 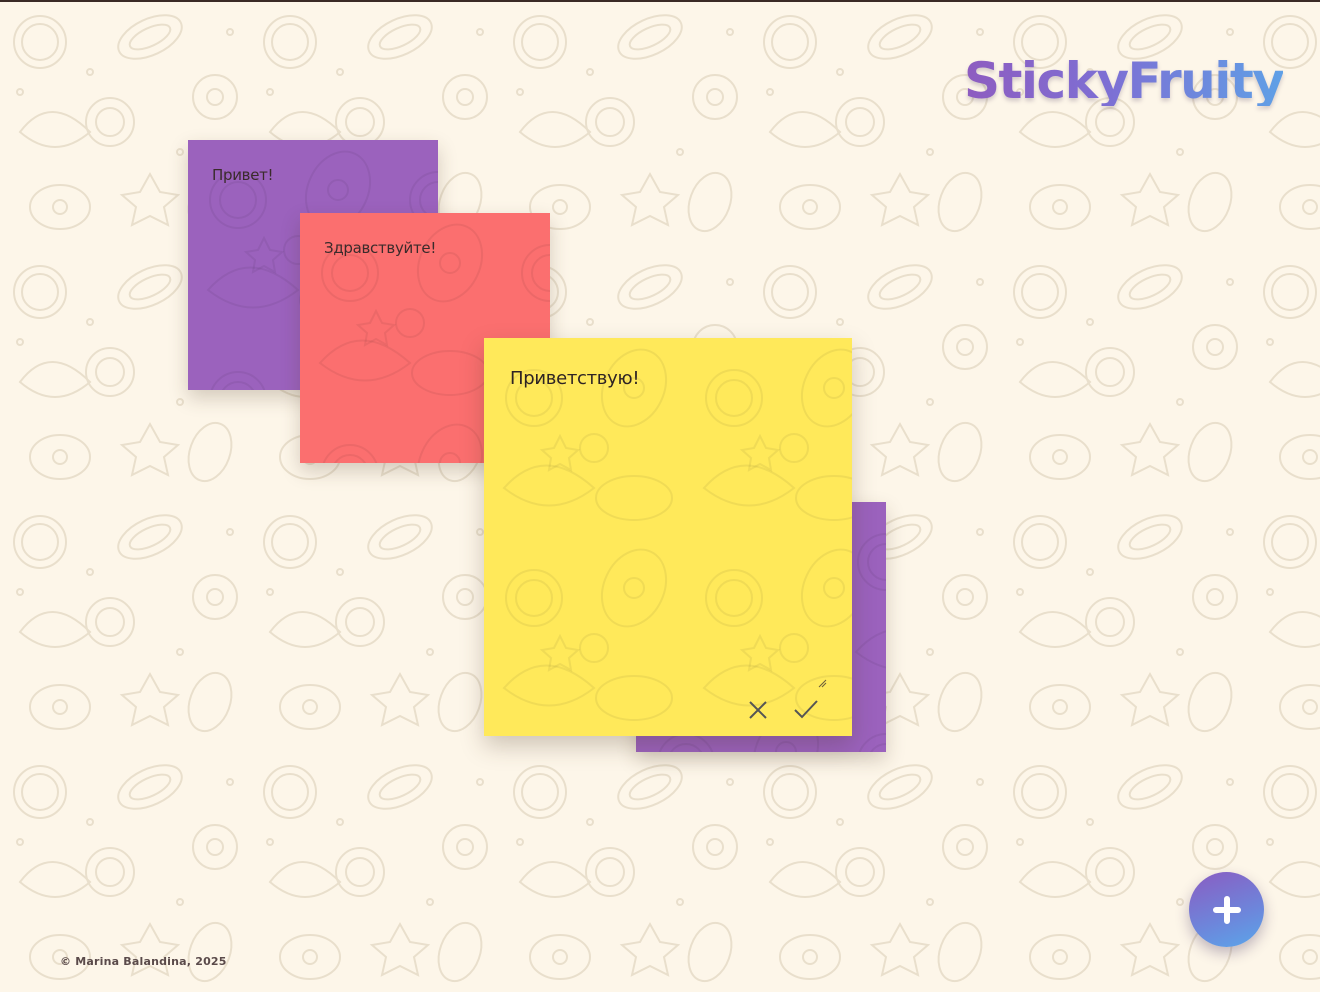 What do you see at coordinates (243, 175) in the screenshot?
I see `note-text: Привет!` at bounding box center [243, 175].